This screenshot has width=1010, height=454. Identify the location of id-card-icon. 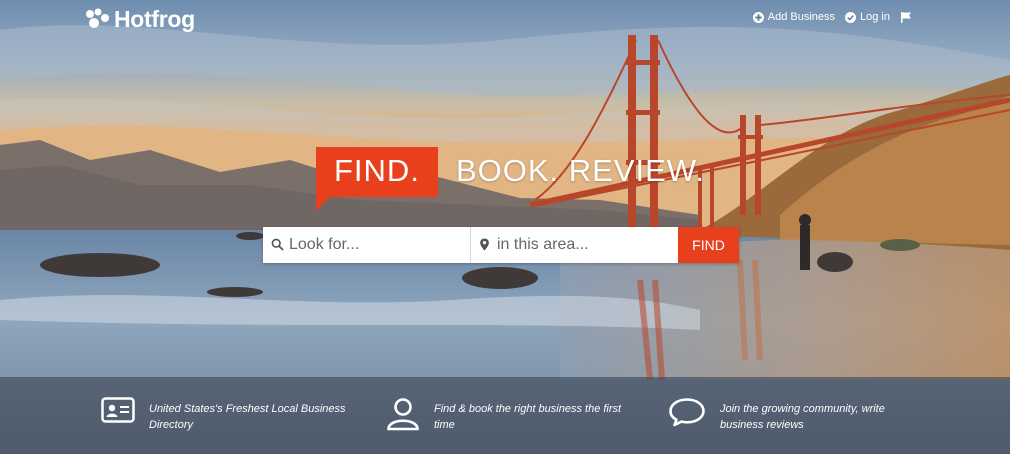
(118, 410).